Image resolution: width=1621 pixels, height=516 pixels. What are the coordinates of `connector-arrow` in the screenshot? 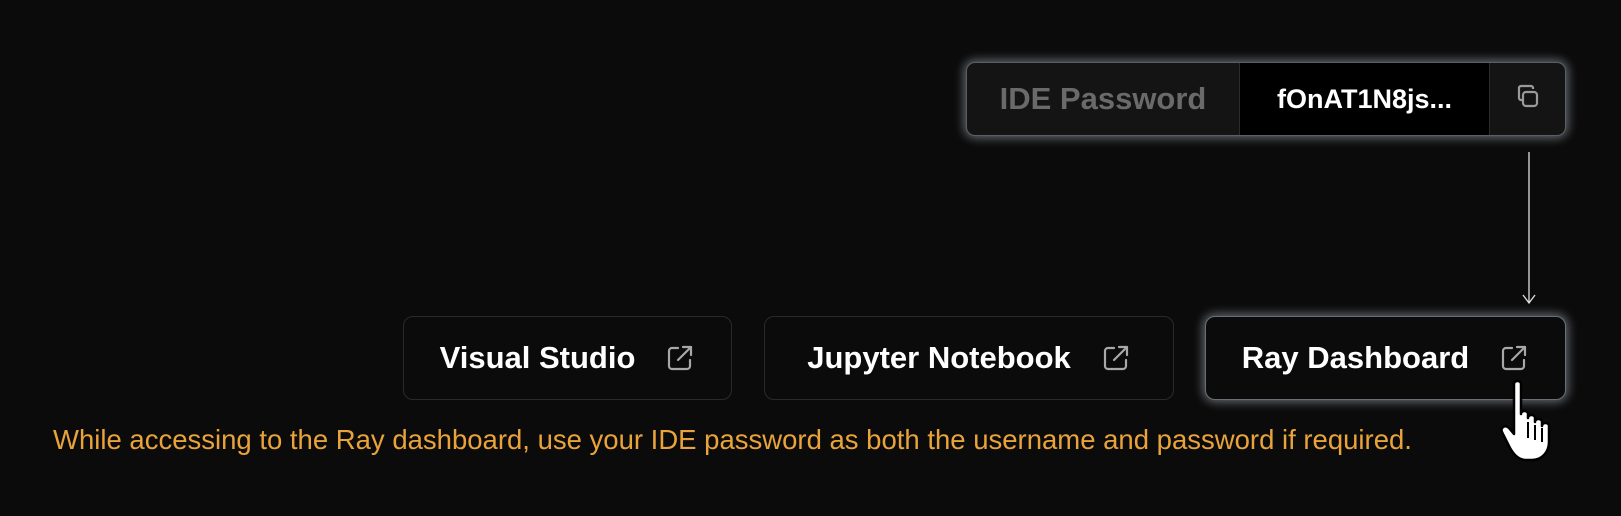 It's located at (1529, 228).